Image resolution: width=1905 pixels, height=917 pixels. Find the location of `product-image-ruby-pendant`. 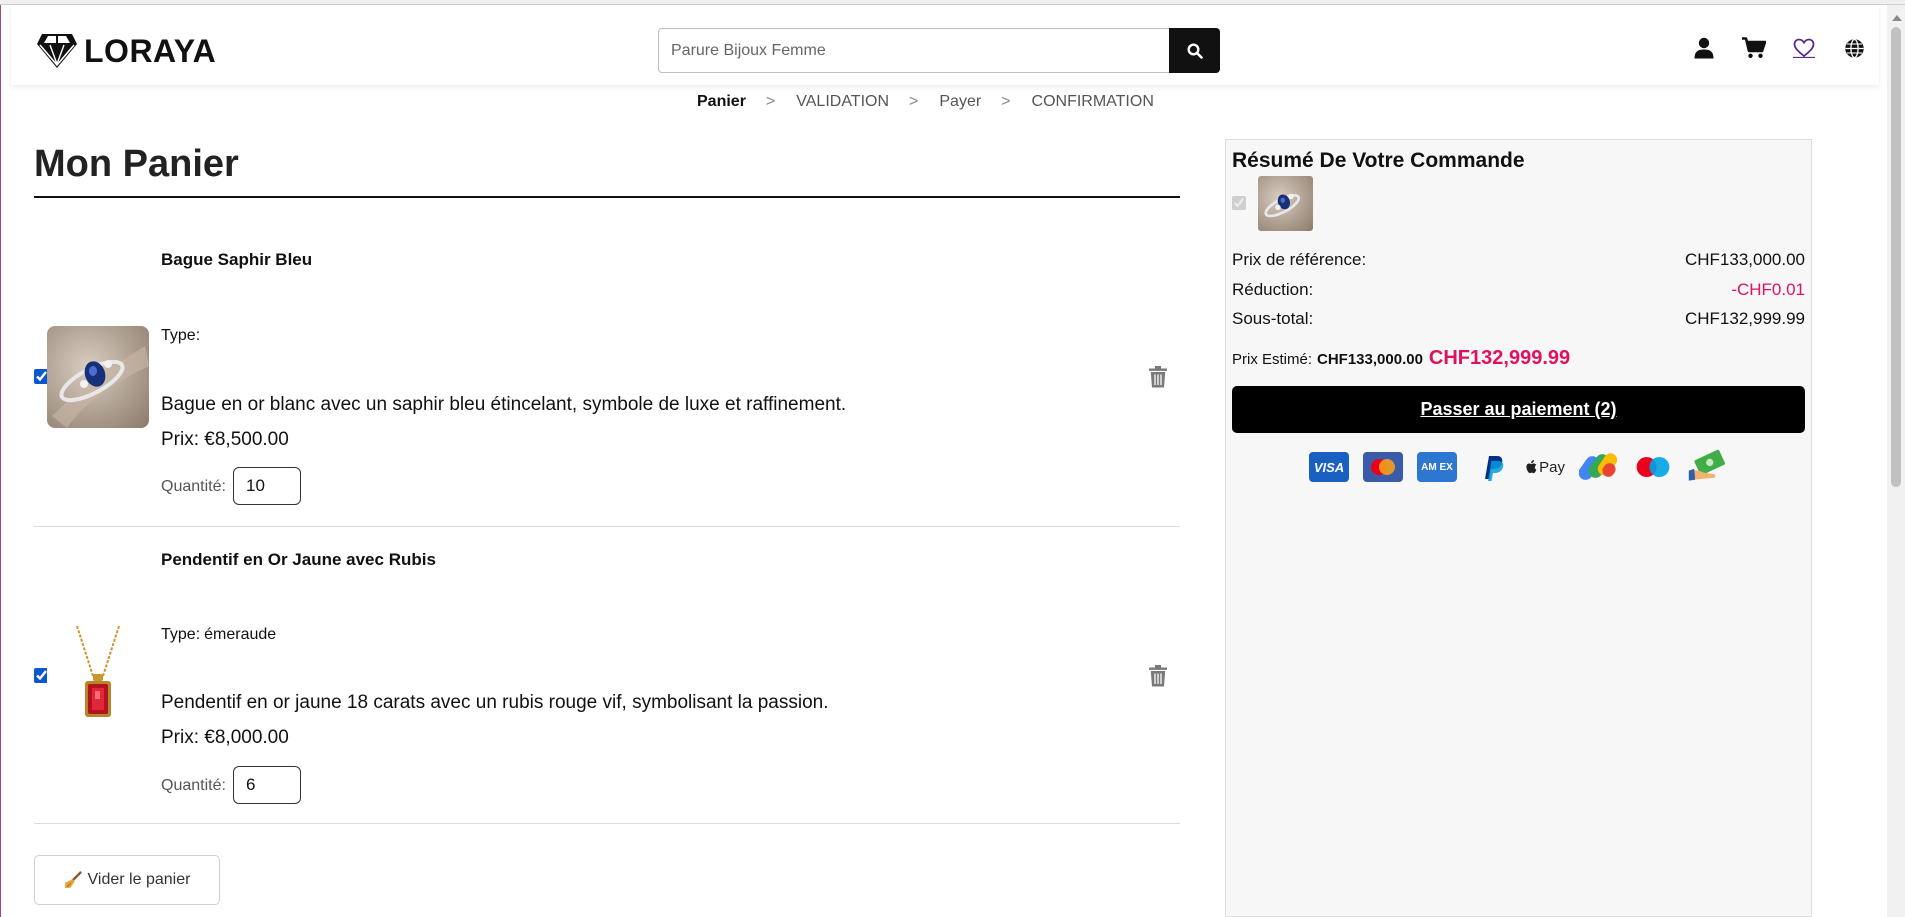

product-image-ruby-pendant is located at coordinates (98, 677).